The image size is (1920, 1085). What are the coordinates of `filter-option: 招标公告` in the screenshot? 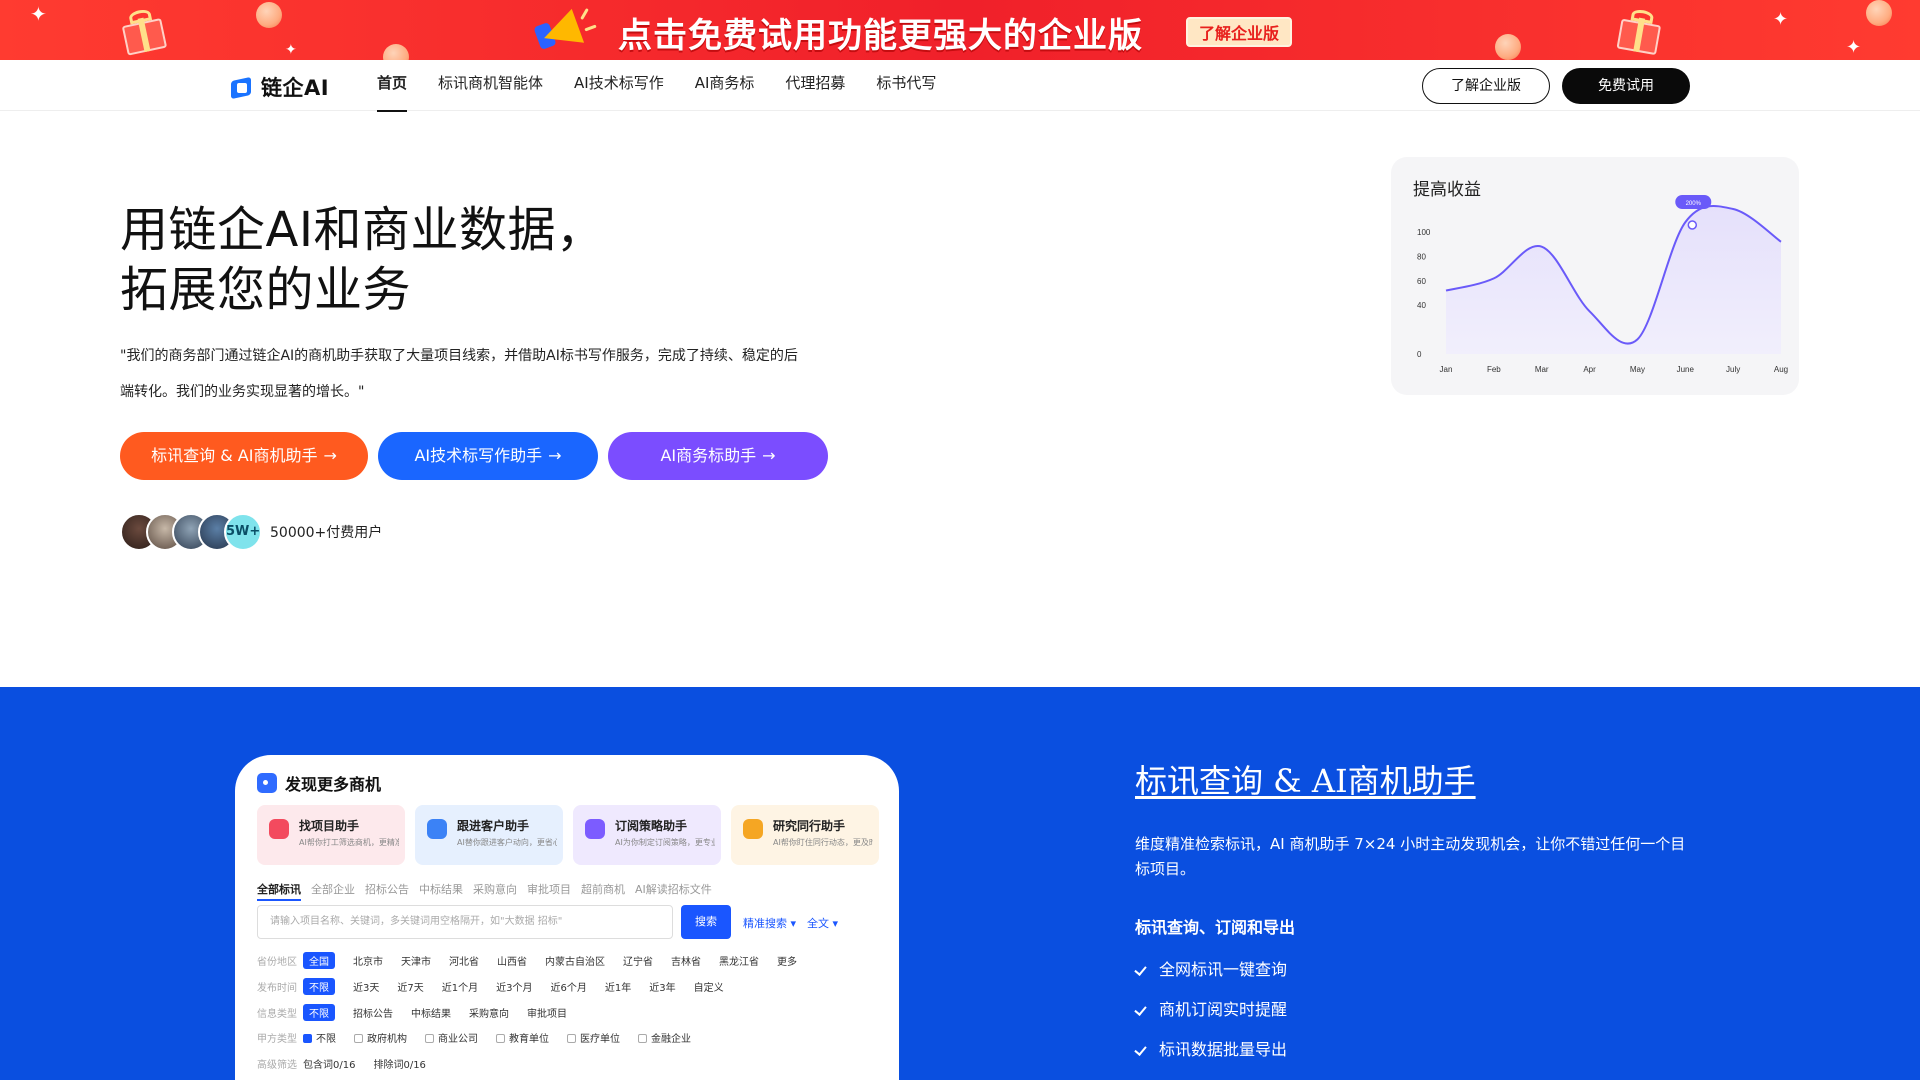 It's located at (373, 1012).